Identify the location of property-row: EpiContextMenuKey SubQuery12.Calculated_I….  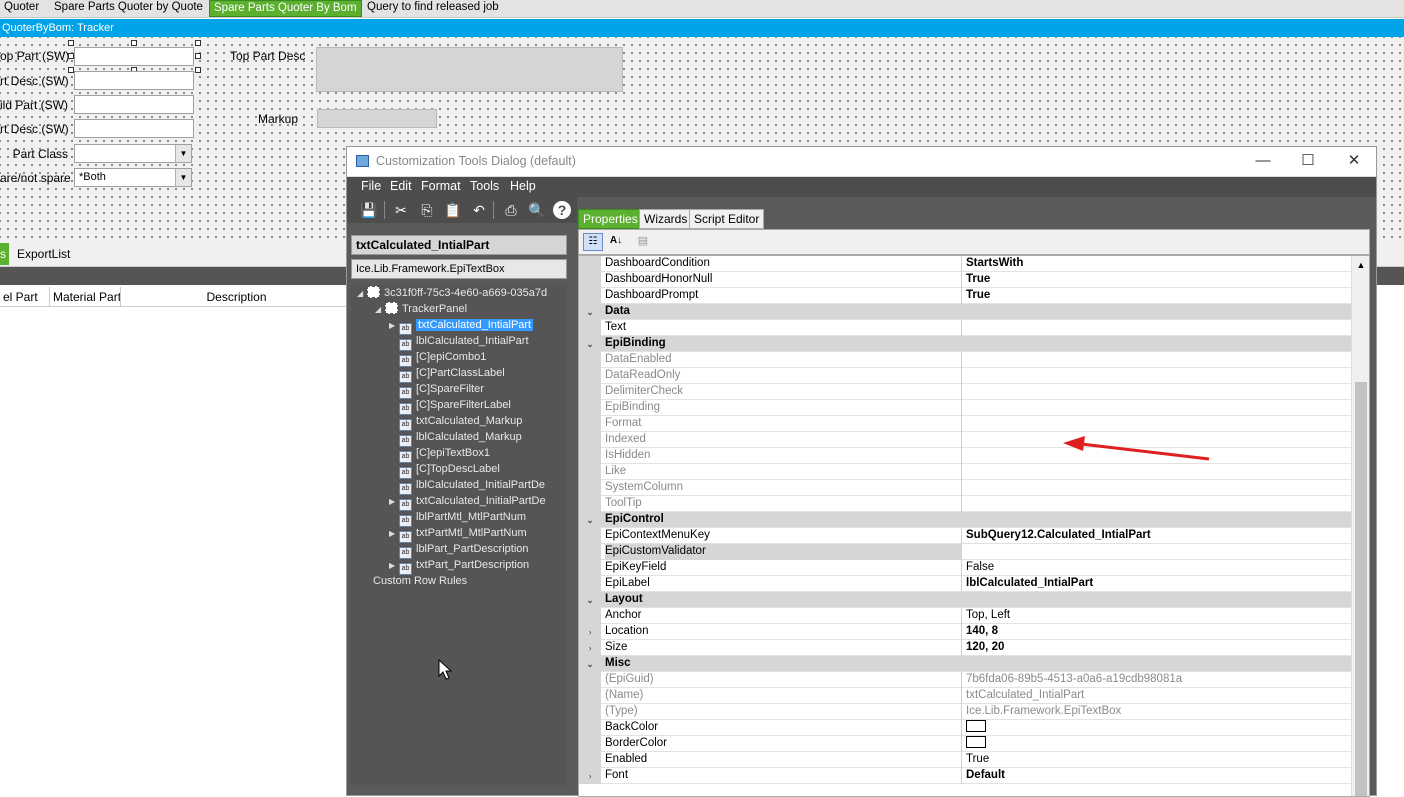
(965, 536).